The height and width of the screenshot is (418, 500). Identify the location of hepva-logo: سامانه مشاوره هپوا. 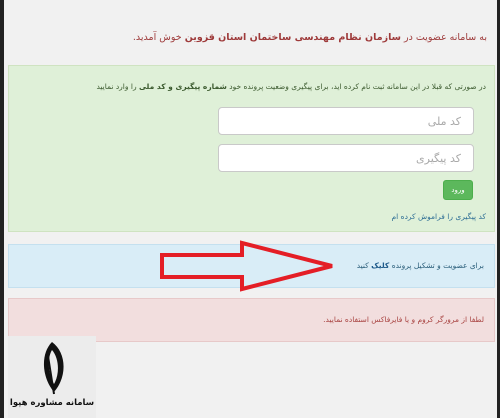
(52, 377).